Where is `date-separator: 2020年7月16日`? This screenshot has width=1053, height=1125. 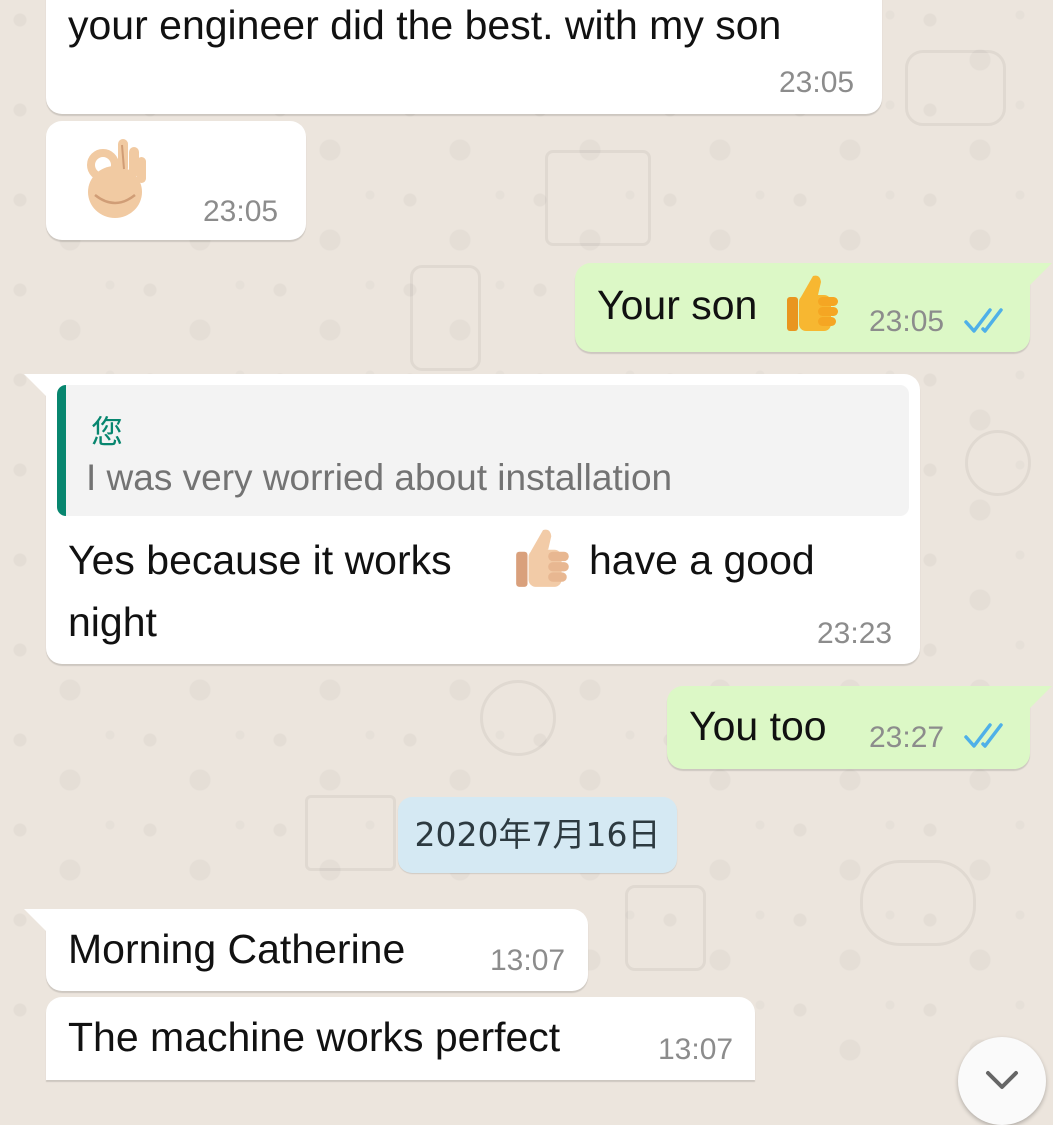
date-separator: 2020年7月16日 is located at coordinates (537, 835).